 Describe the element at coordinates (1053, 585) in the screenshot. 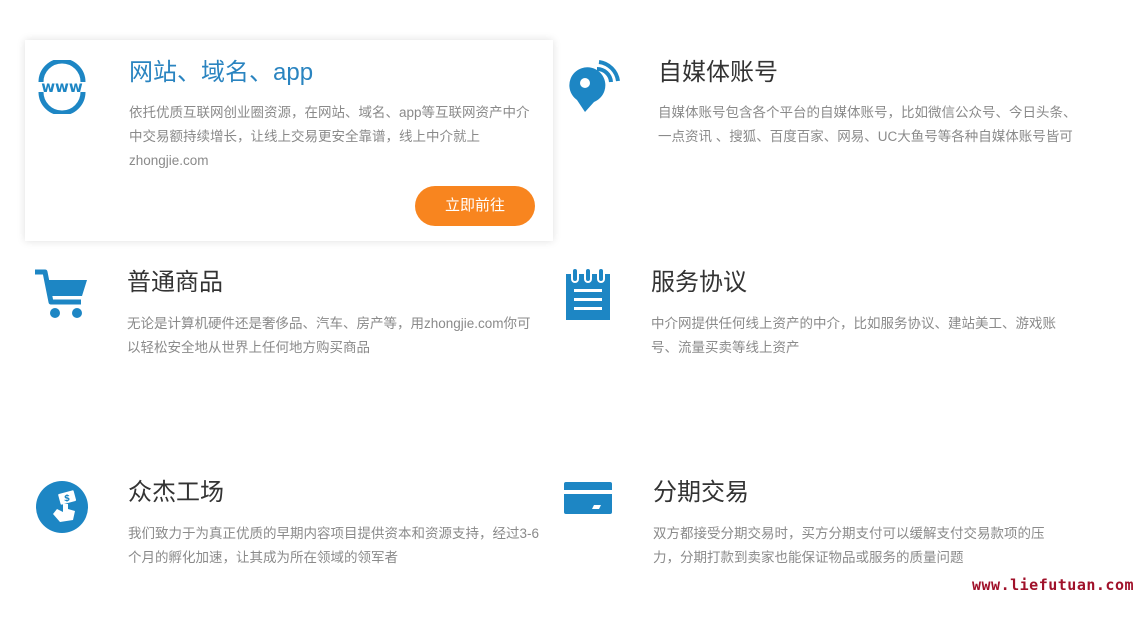

I see `watermark-text: www.liefutuan.com` at that location.